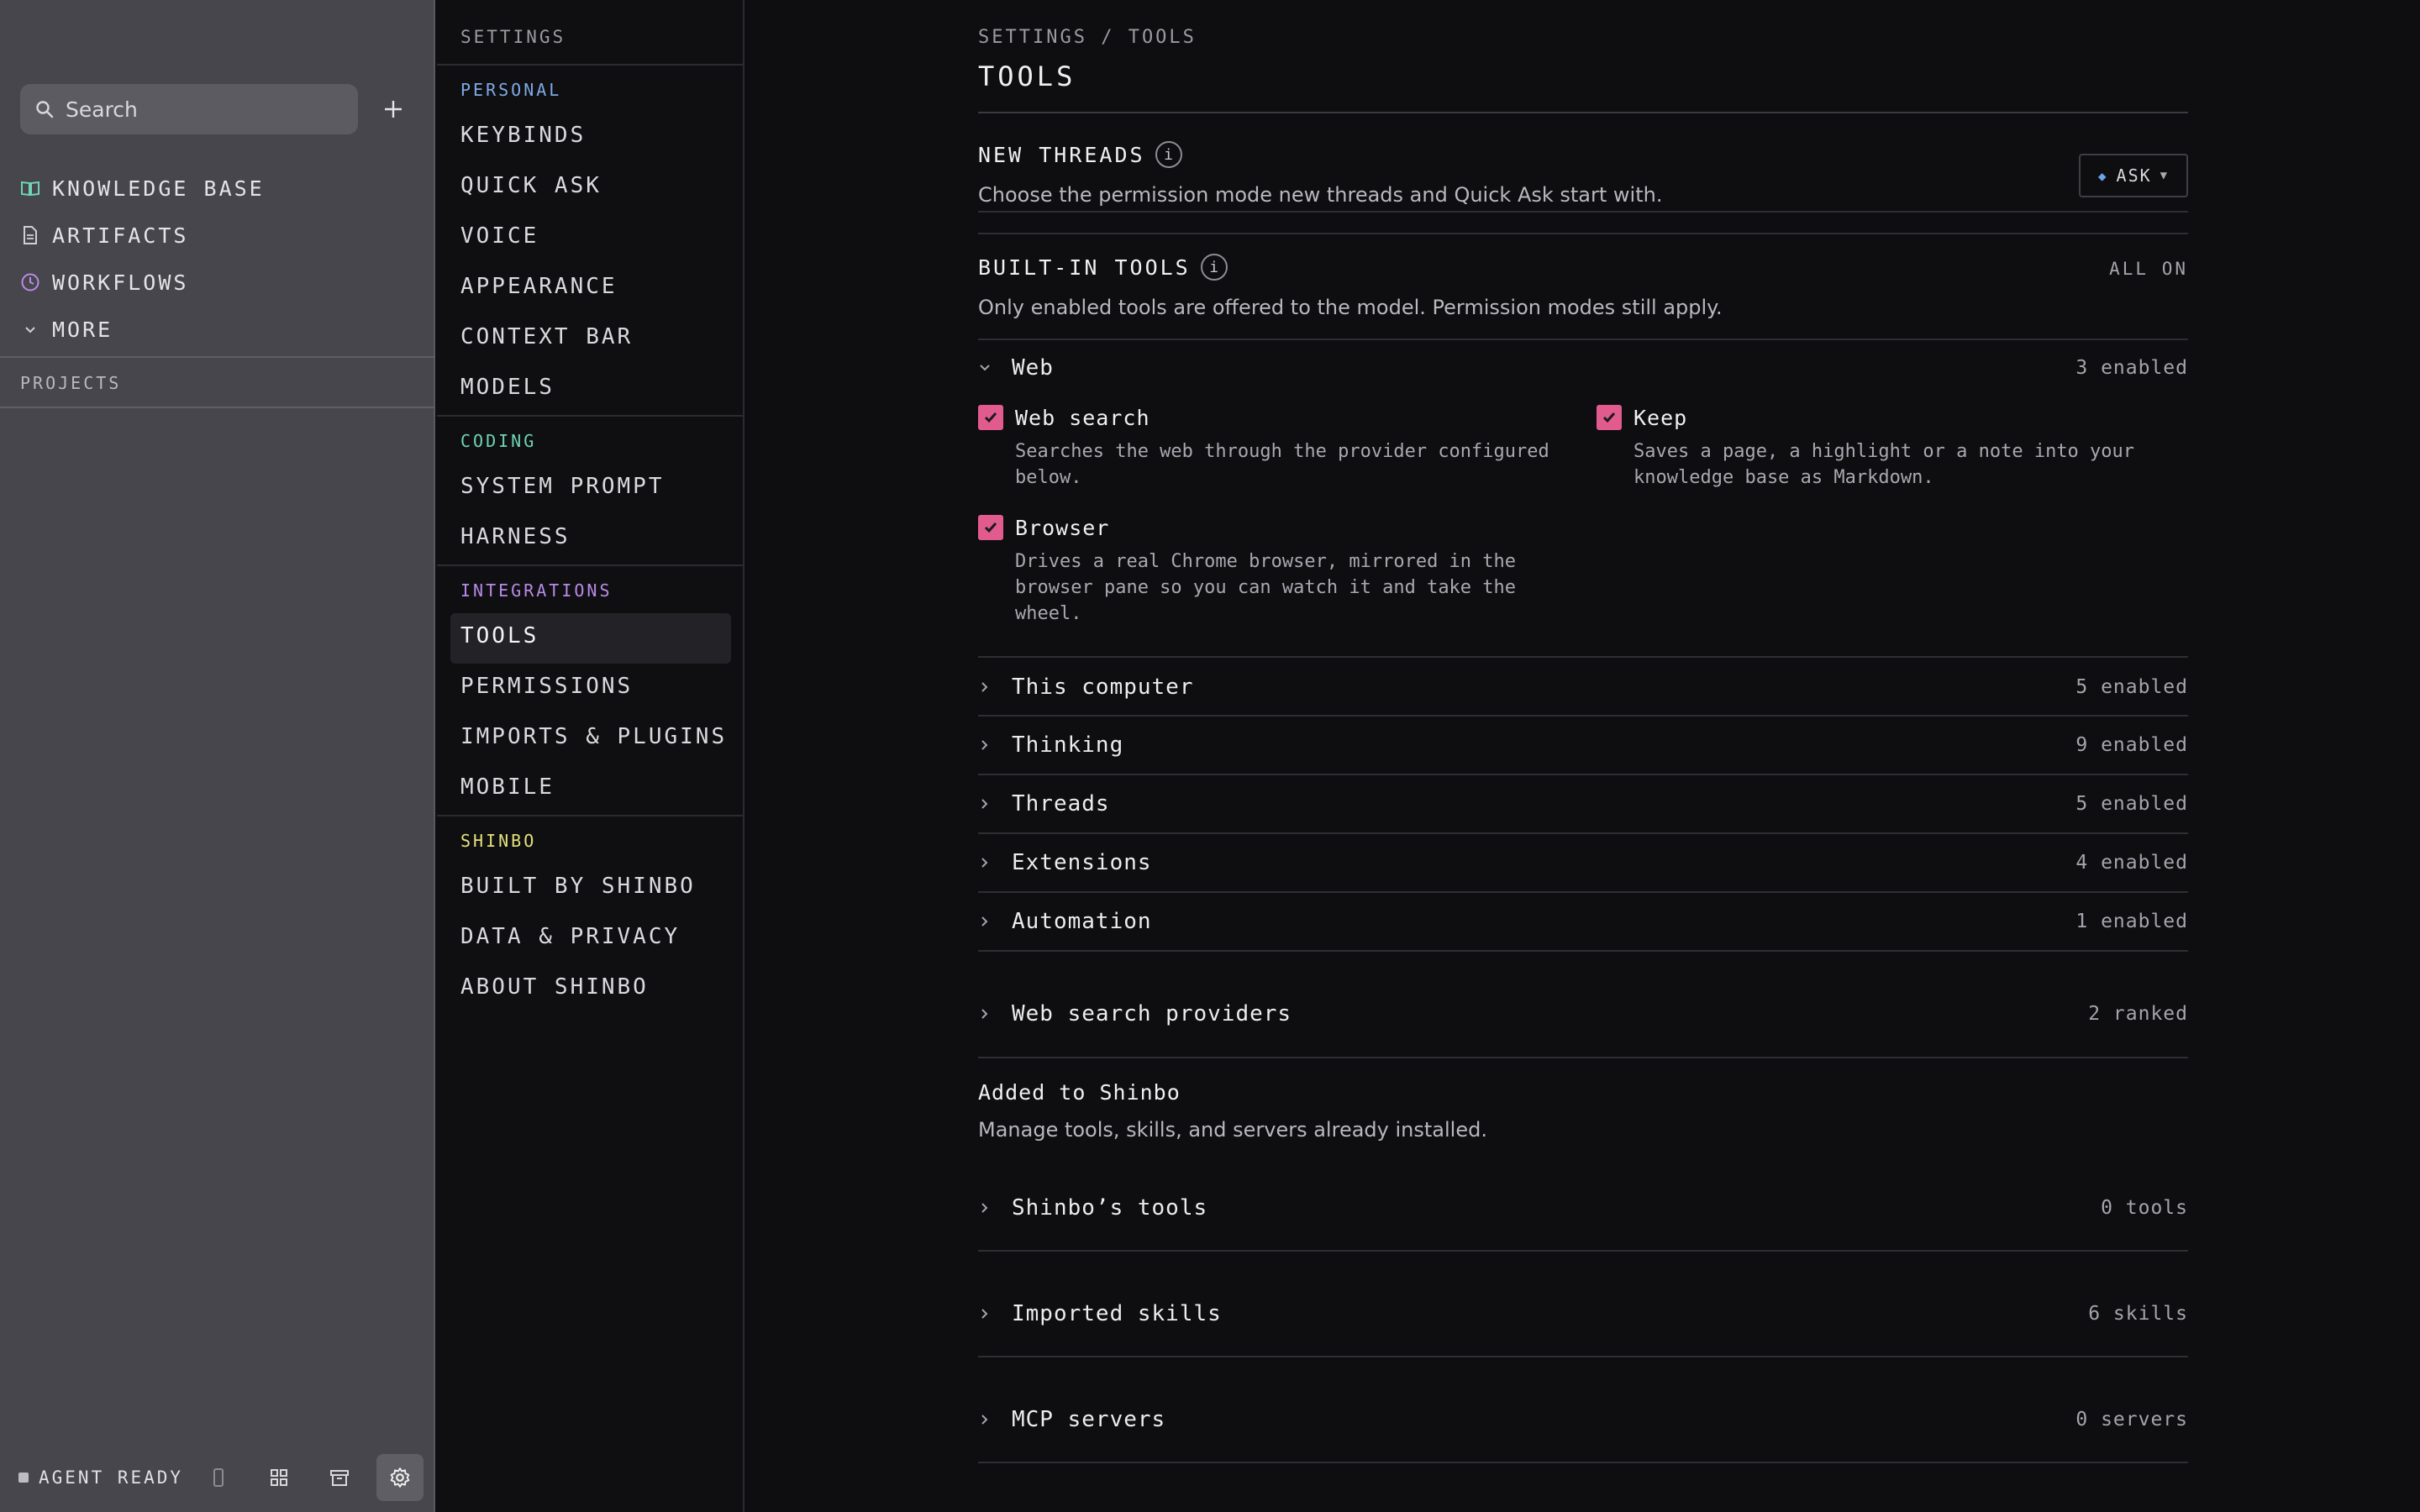 The height and width of the screenshot is (1512, 2420). Describe the element at coordinates (546, 686) in the screenshot. I see `settings-item-permissions: PERMISSIONS` at that location.